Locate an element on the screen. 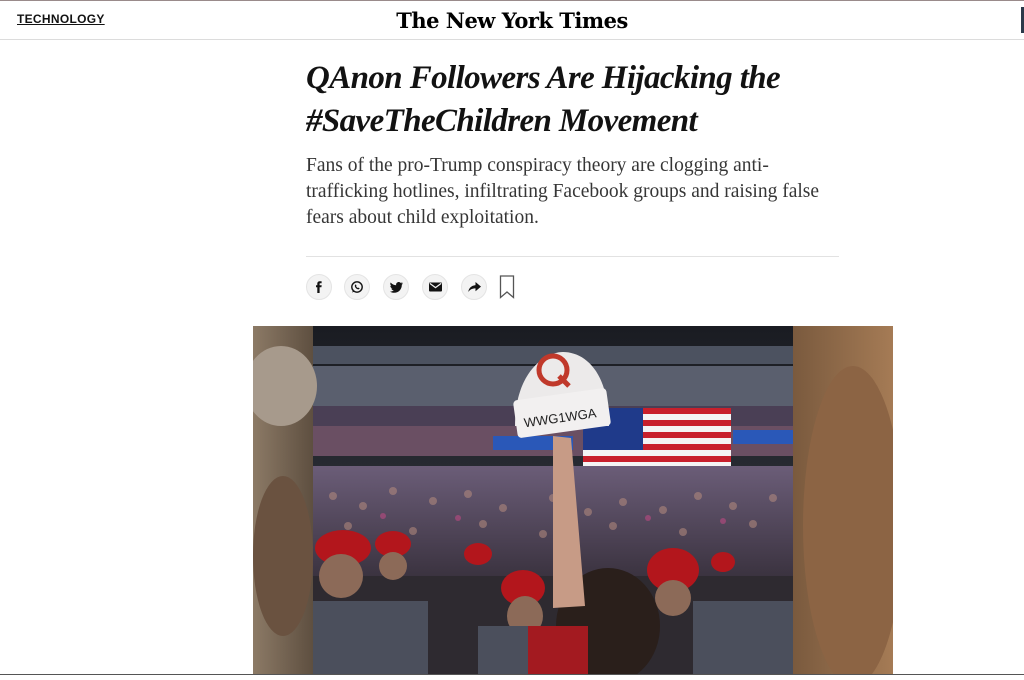  twitter-share-button is located at coordinates (396, 287).